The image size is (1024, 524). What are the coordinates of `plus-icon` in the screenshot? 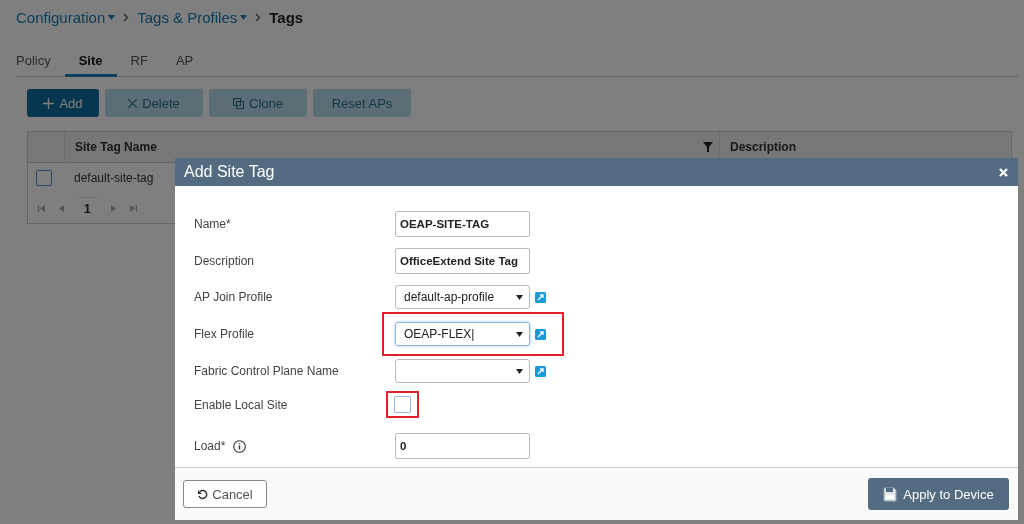 It's located at (49, 103).